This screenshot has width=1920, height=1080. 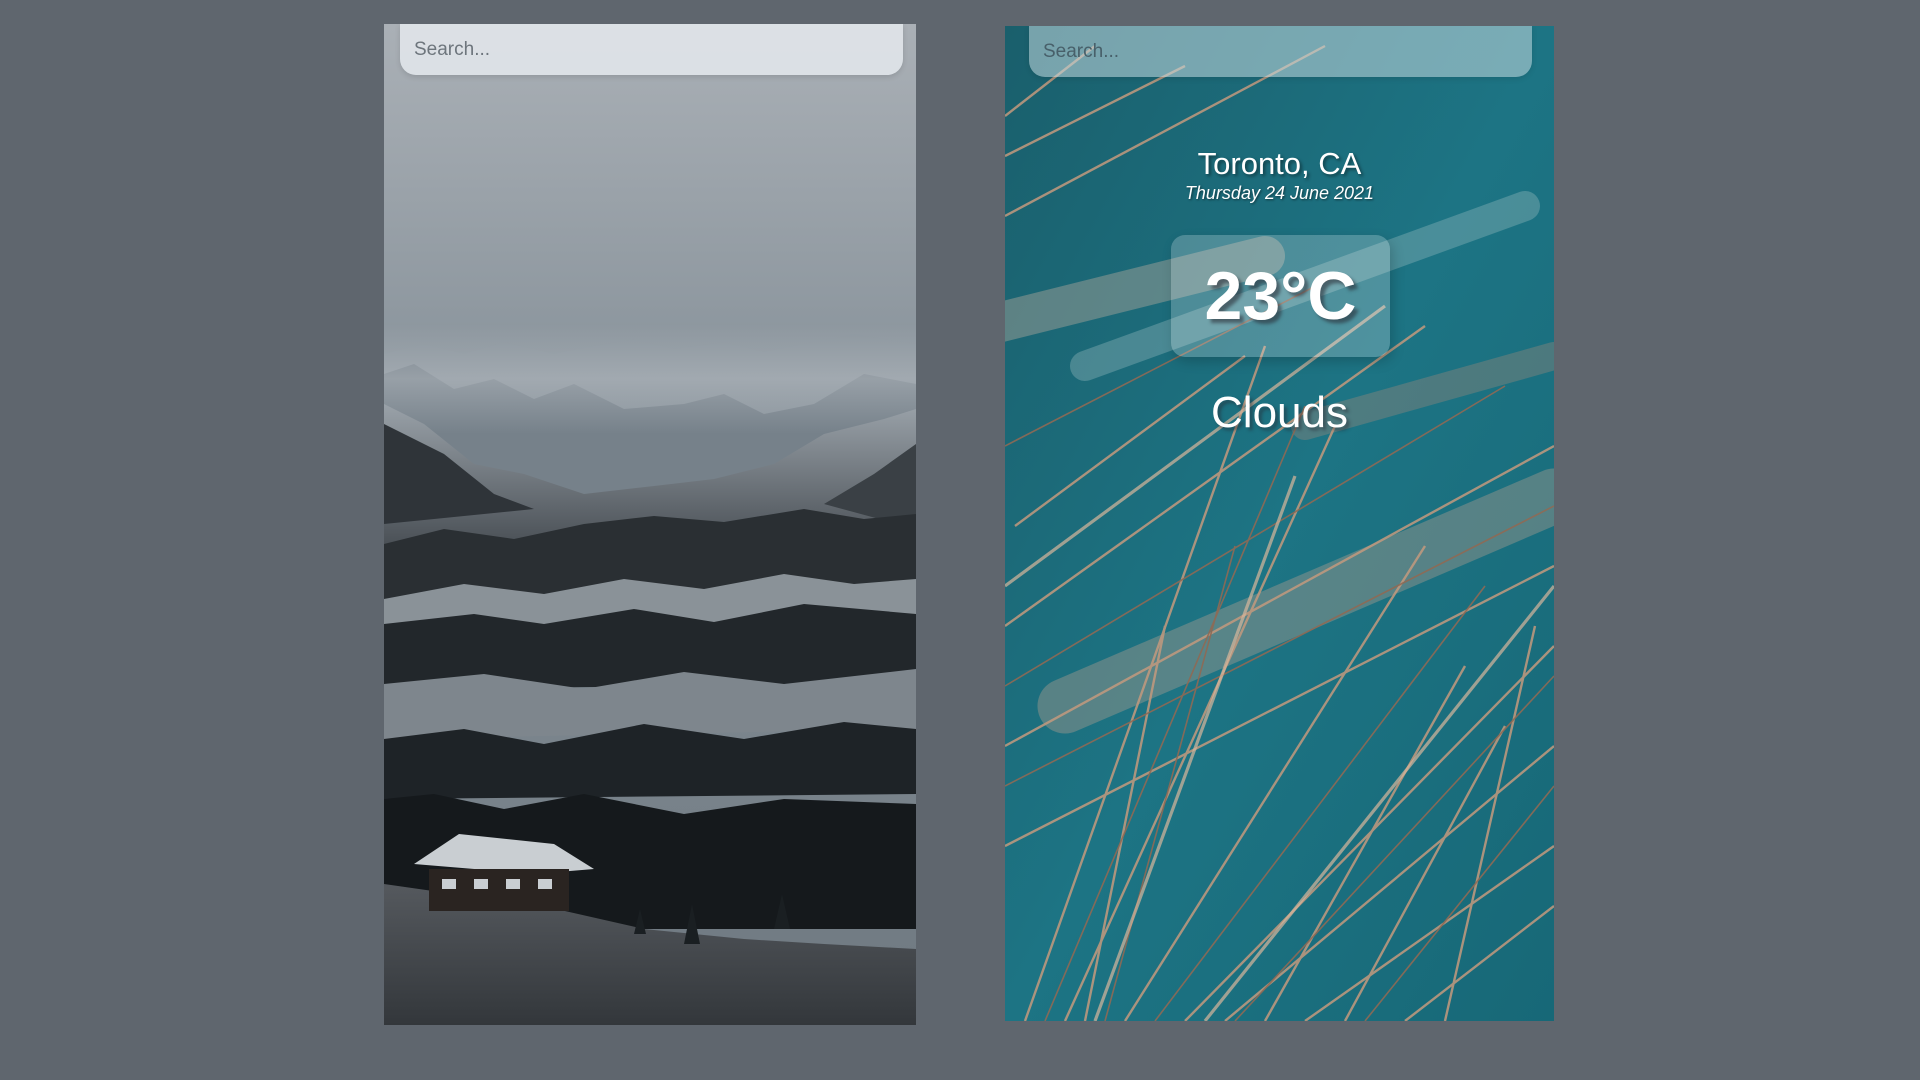 I want to click on location-name: Toronto, CA, so click(x=1279, y=163).